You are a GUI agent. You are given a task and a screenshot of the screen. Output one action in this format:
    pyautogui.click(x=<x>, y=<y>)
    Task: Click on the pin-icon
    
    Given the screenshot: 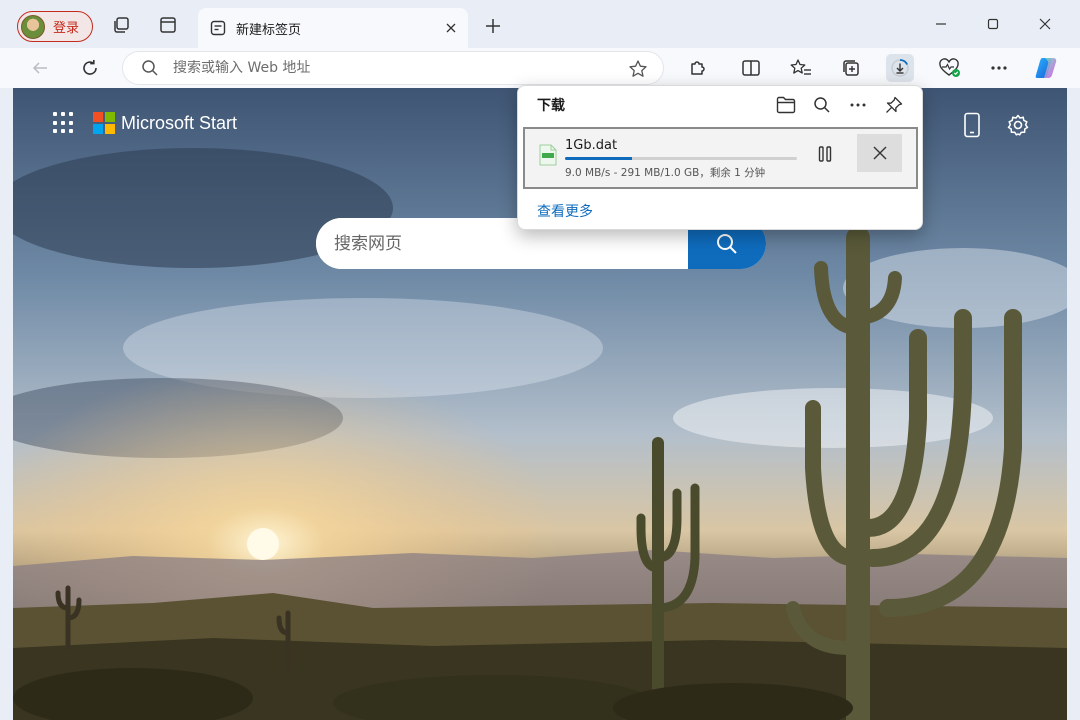 What is the action you would take?
    pyautogui.click(x=894, y=104)
    